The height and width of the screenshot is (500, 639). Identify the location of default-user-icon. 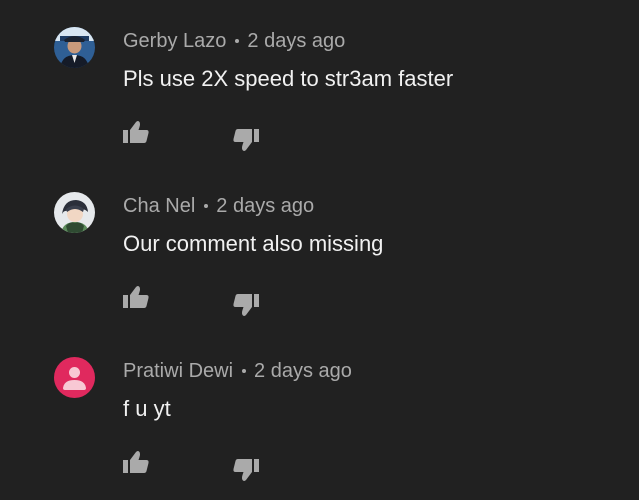
(74, 377).